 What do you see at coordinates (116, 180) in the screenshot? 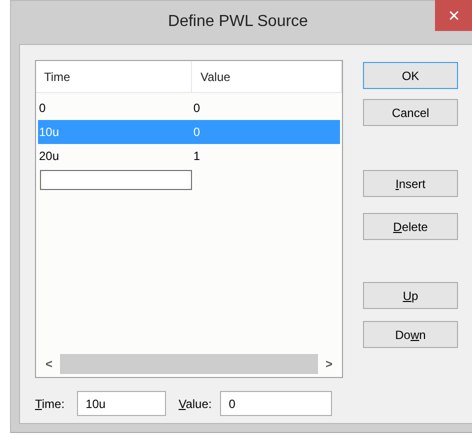
I see `new-entry-field` at bounding box center [116, 180].